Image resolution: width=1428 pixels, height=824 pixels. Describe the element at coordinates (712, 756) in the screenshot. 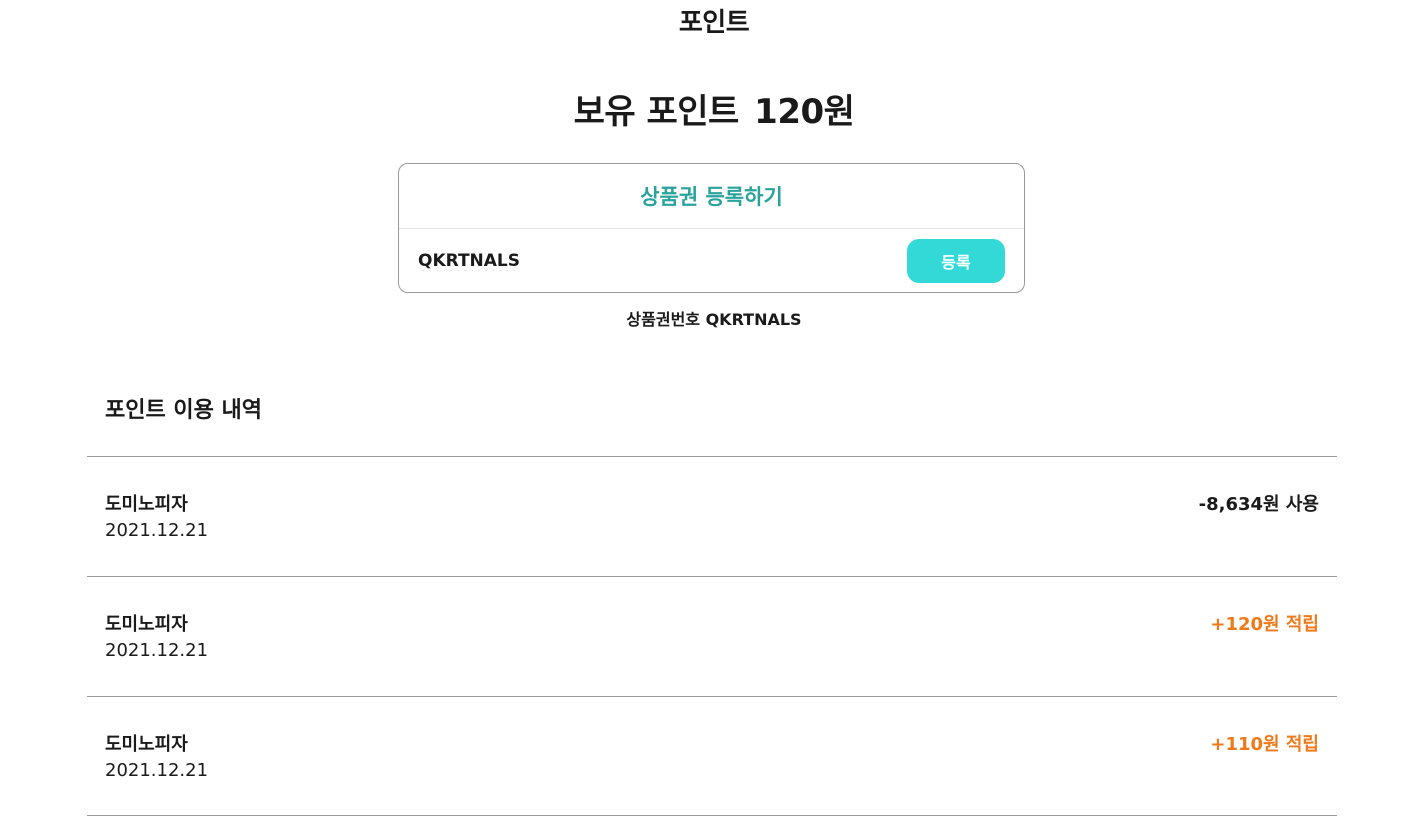

I see `history-row: 도미노피자 2021.12.21 +110원 적립` at that location.